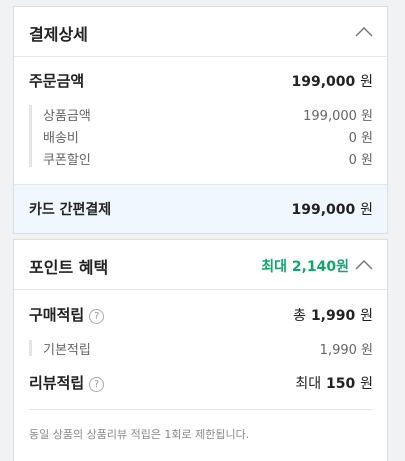 The width and height of the screenshot is (405, 461). I want to click on payment-method-value: 199,000 원, so click(332, 210).